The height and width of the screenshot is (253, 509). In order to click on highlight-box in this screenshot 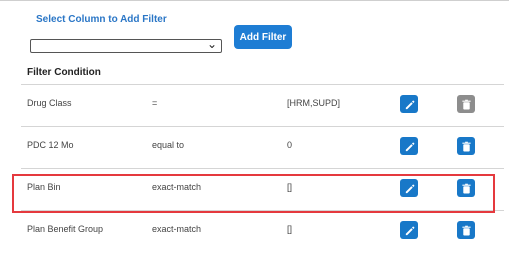, I will do `click(253, 193)`.